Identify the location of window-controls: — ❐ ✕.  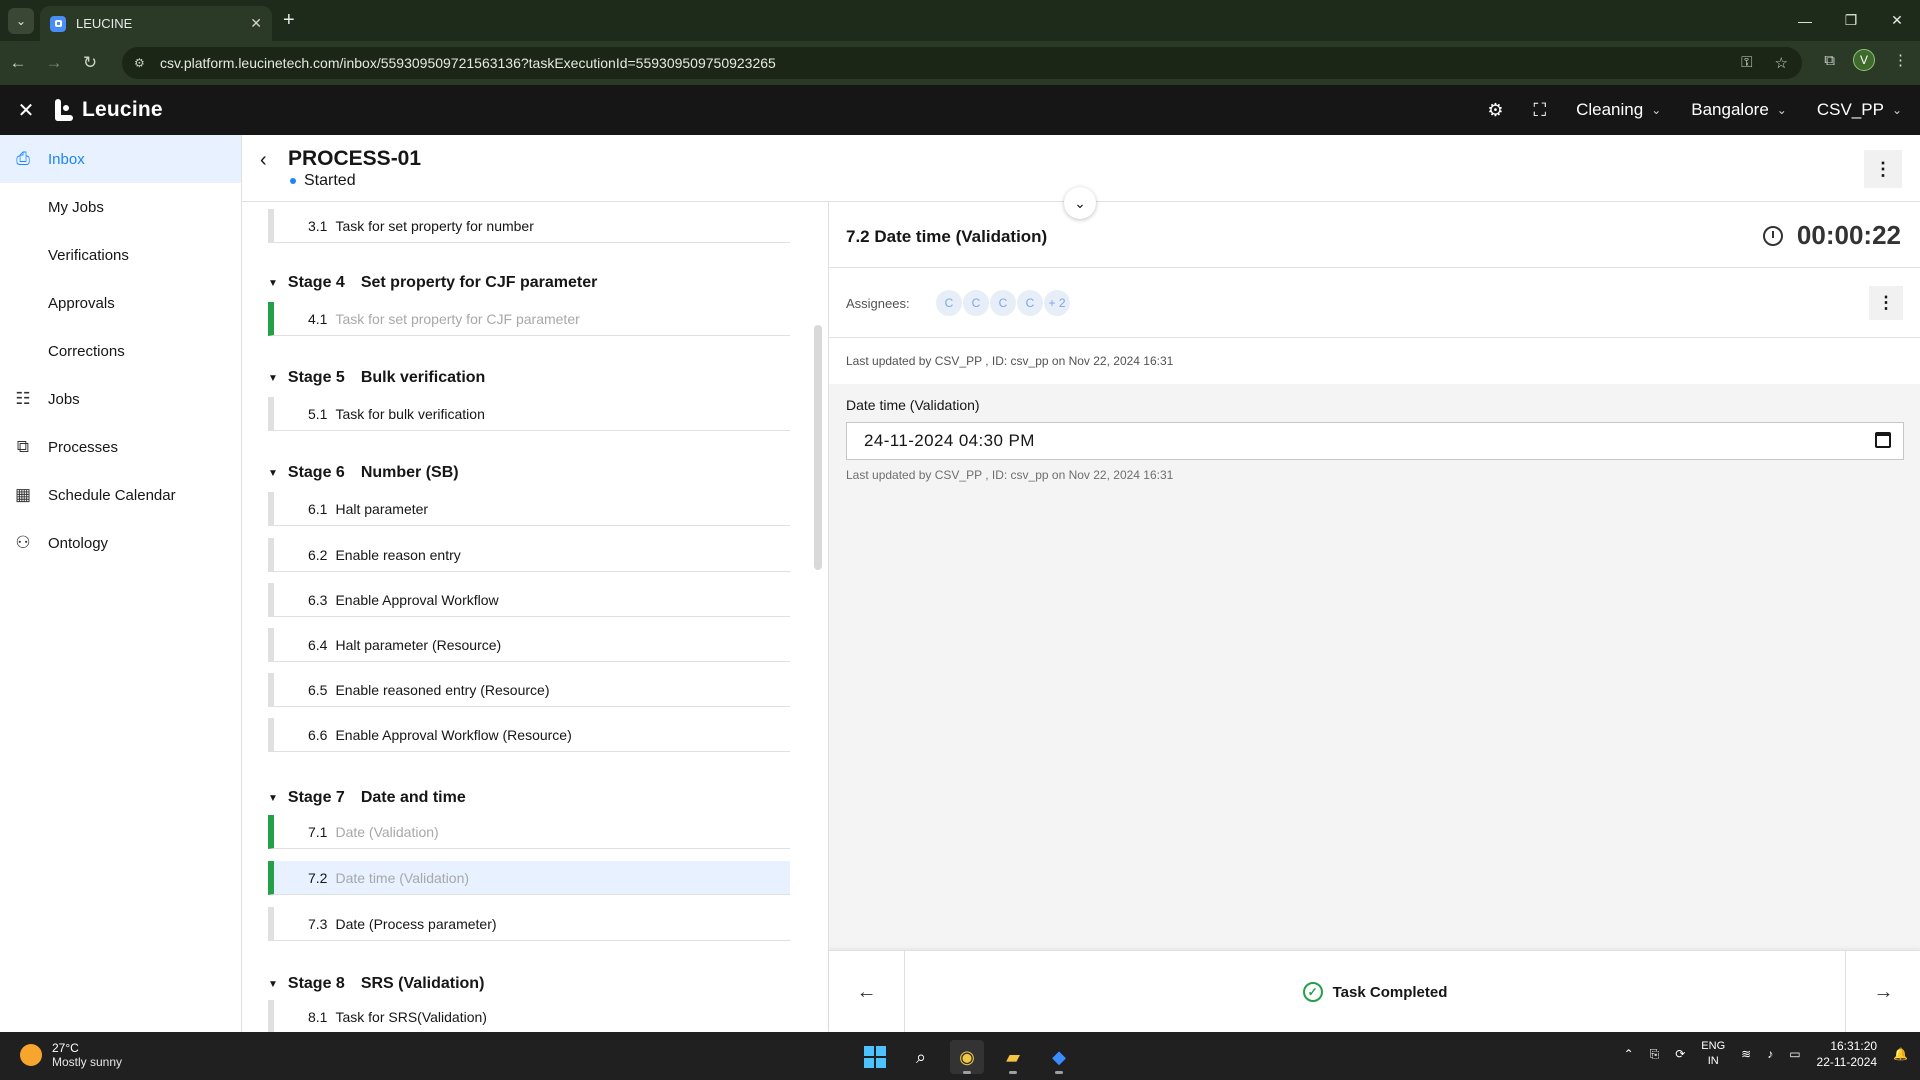
(1851, 20).